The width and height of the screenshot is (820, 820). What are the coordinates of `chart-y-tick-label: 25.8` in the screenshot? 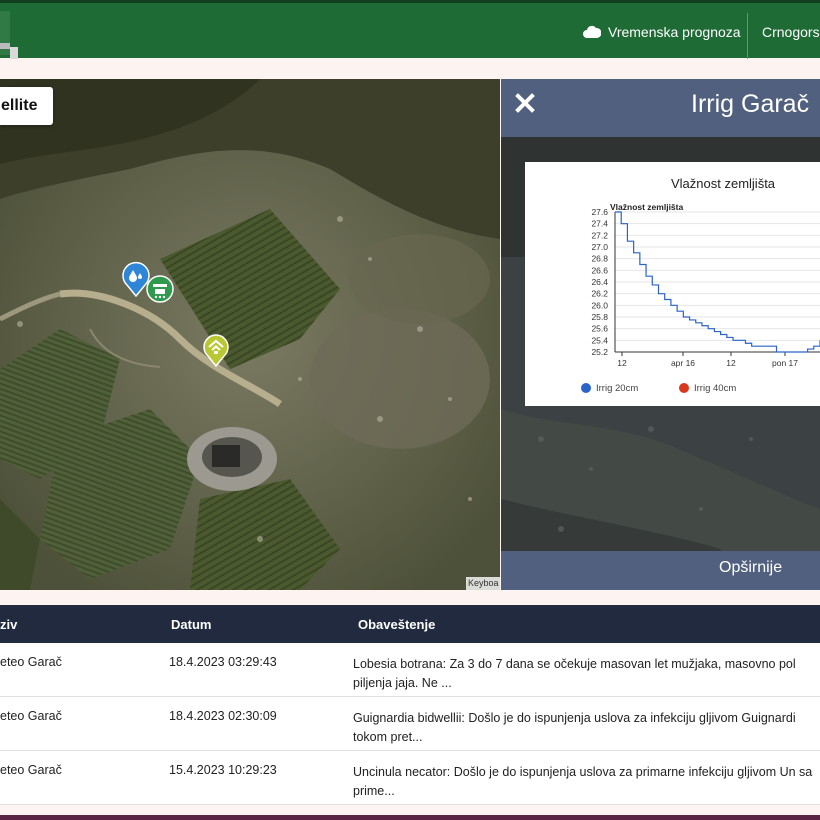 It's located at (599, 317).